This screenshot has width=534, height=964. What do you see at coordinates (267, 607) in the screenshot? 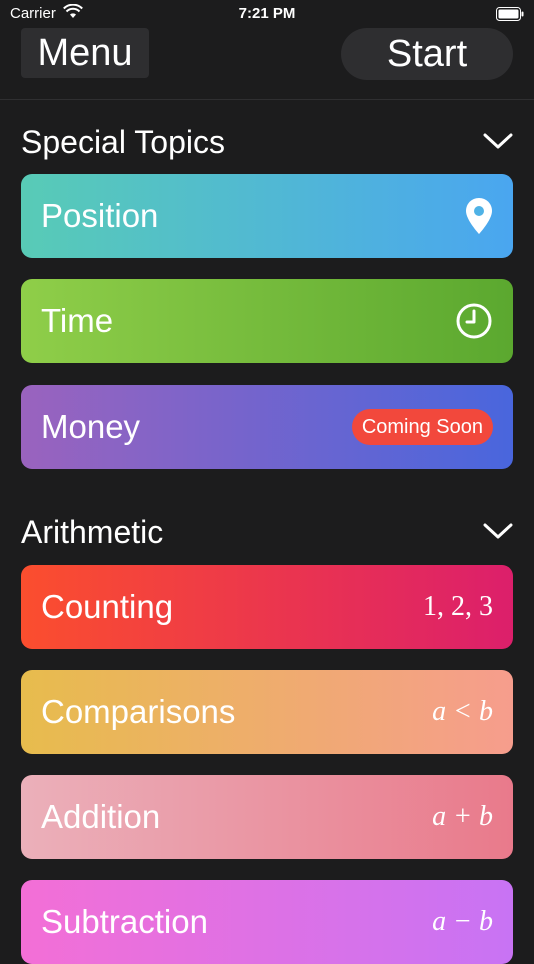
I see `topic-card-counting: Counting 1, 2, 3` at bounding box center [267, 607].